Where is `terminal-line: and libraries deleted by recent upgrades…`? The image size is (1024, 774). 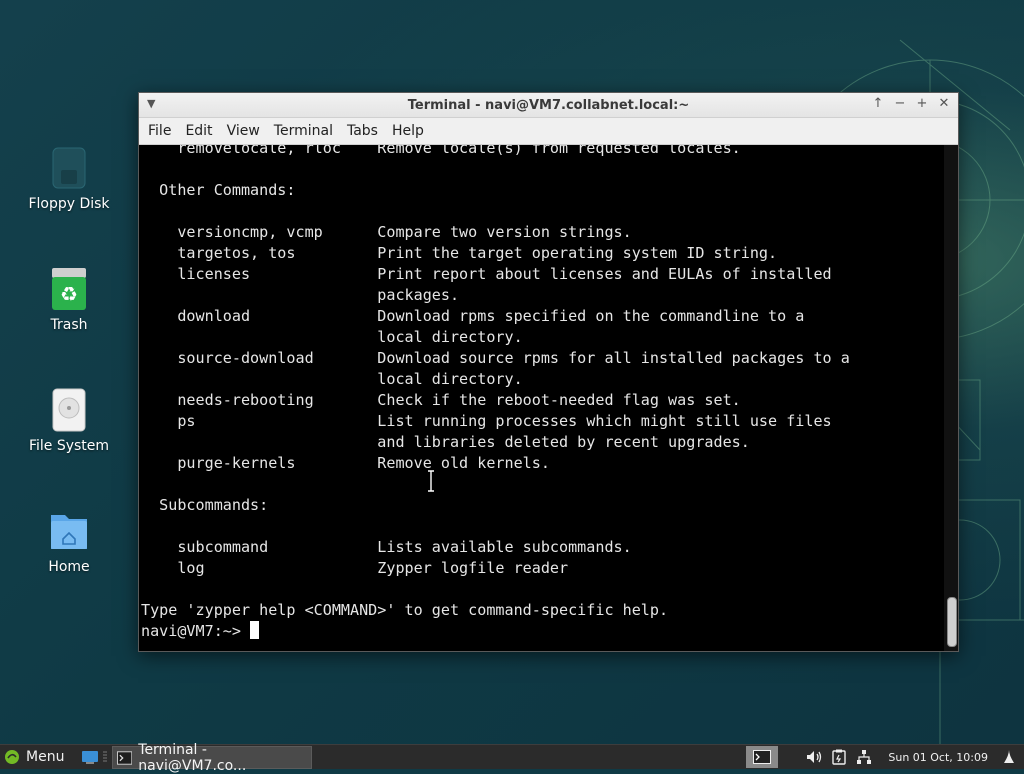 terminal-line: and libraries deleted by recent upgrades… is located at coordinates (445, 442).